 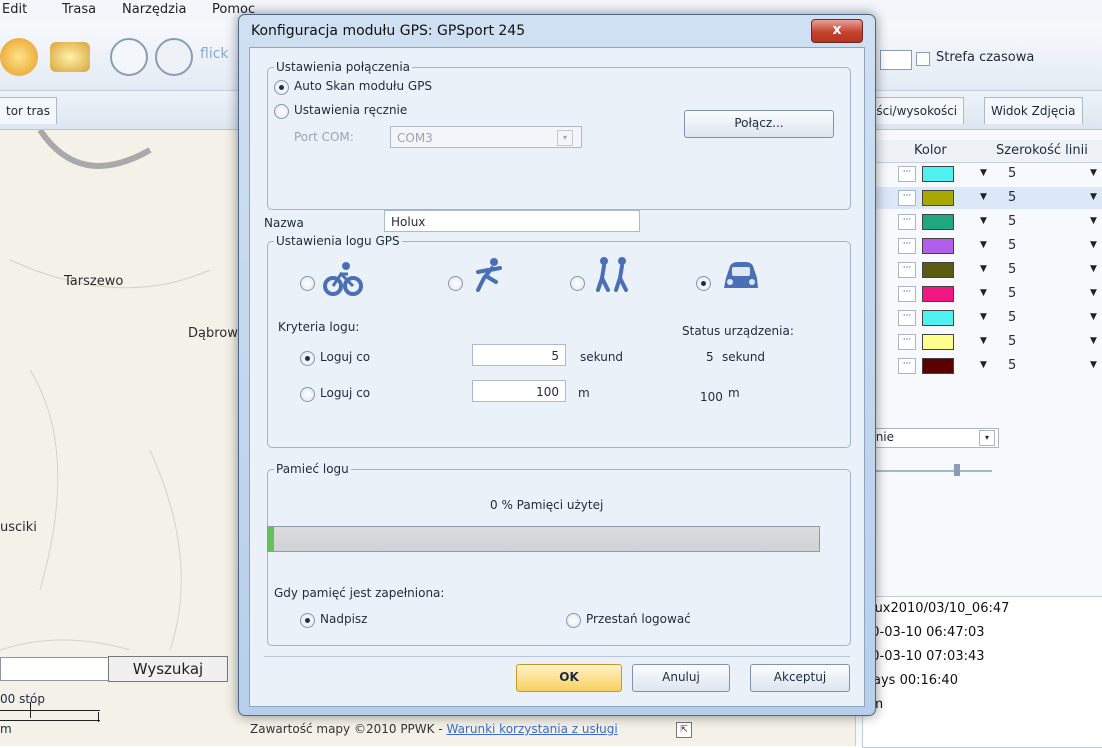 I want to click on log-interval-field: 5, so click(x=519, y=355).